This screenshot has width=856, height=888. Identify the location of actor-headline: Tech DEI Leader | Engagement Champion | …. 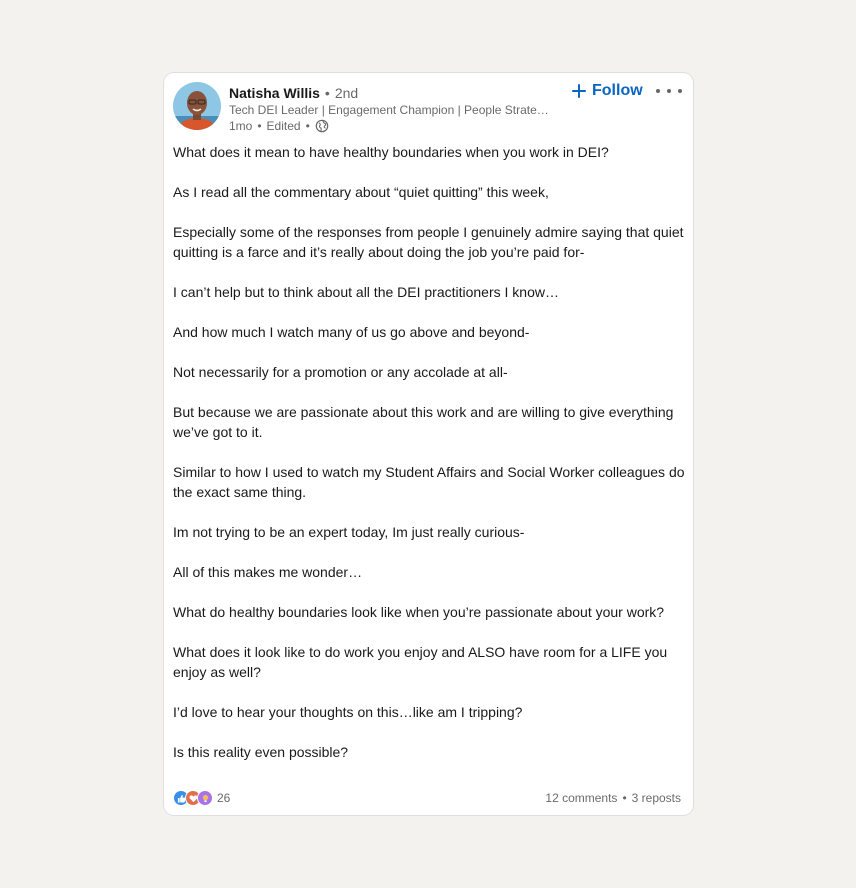
(391, 110).